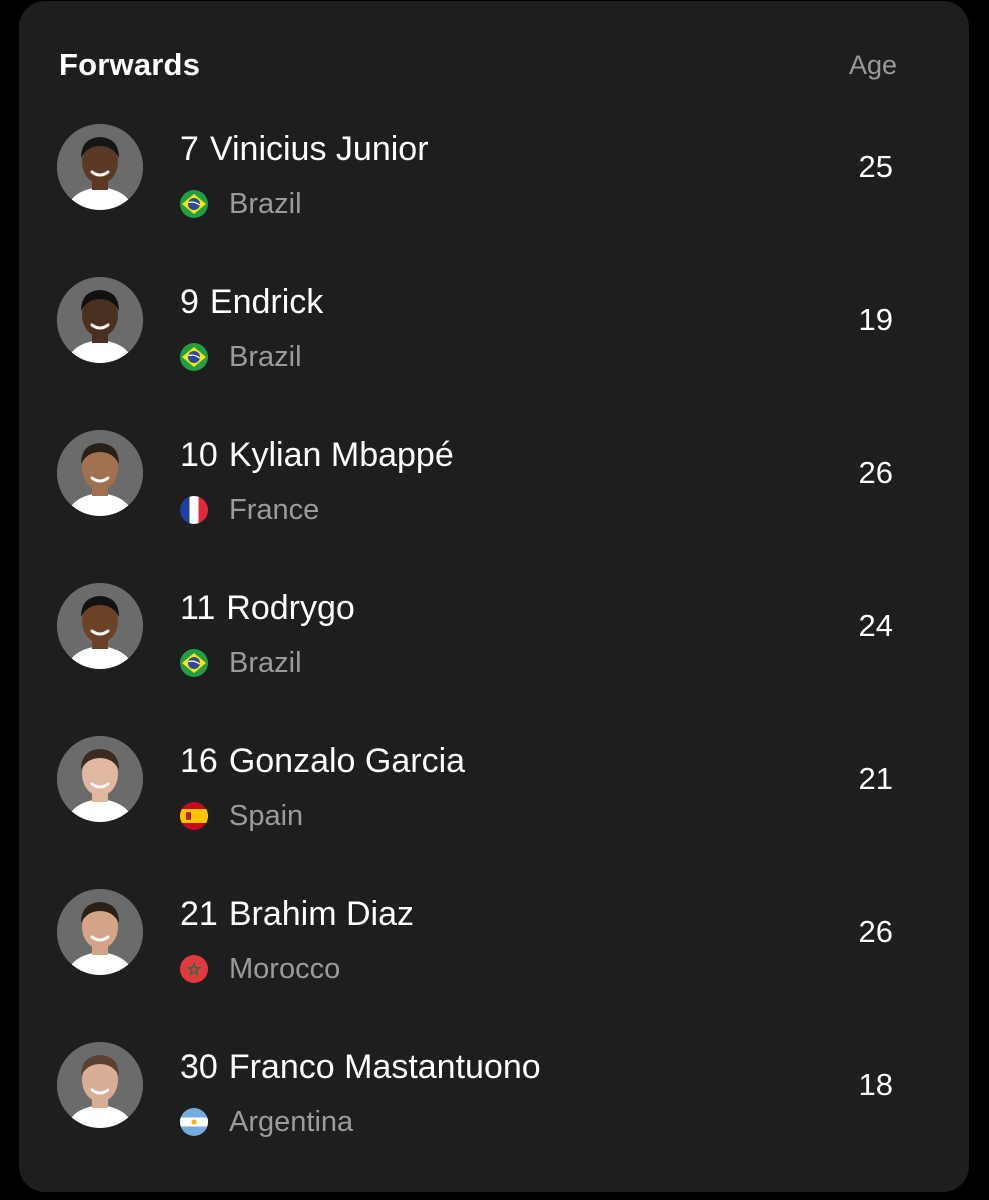  What do you see at coordinates (478, 65) in the screenshot?
I see `card-header: Forwards Age` at bounding box center [478, 65].